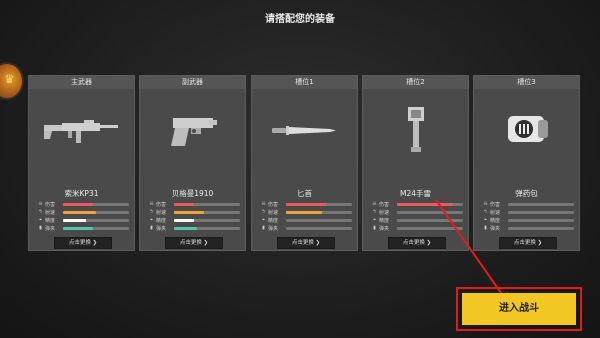  I want to click on enter-battle-highlight: 进入战斗, so click(519, 309).